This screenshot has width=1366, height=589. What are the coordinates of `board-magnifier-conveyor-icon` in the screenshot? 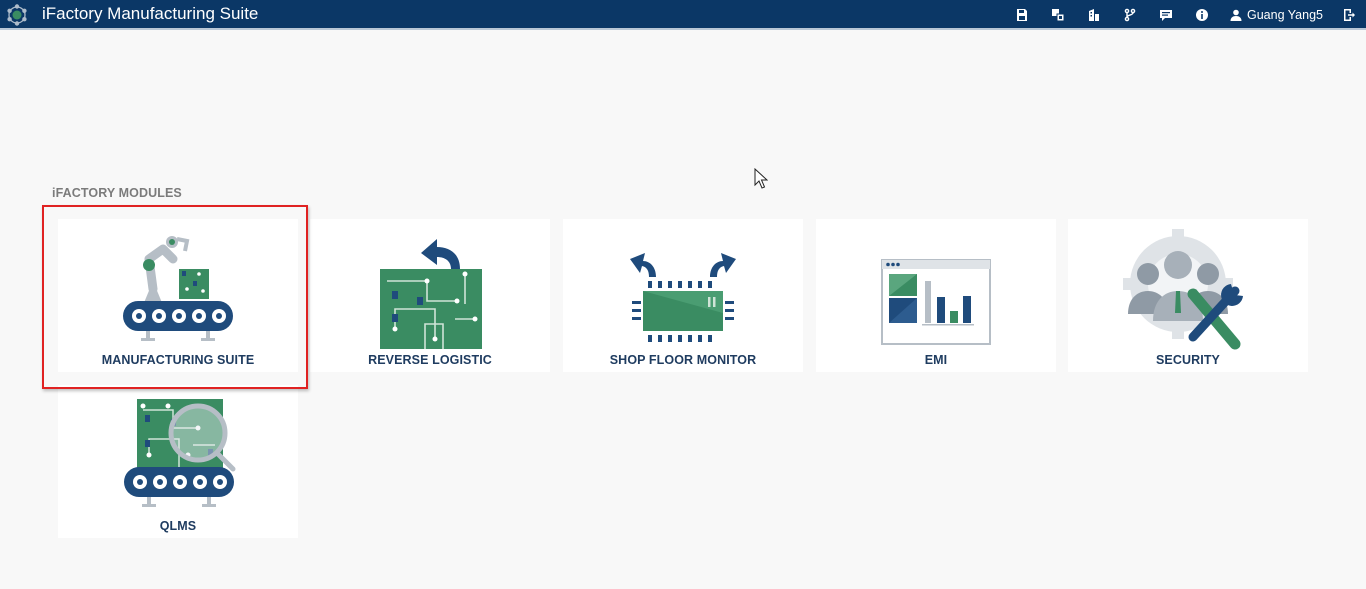 It's located at (180, 453).